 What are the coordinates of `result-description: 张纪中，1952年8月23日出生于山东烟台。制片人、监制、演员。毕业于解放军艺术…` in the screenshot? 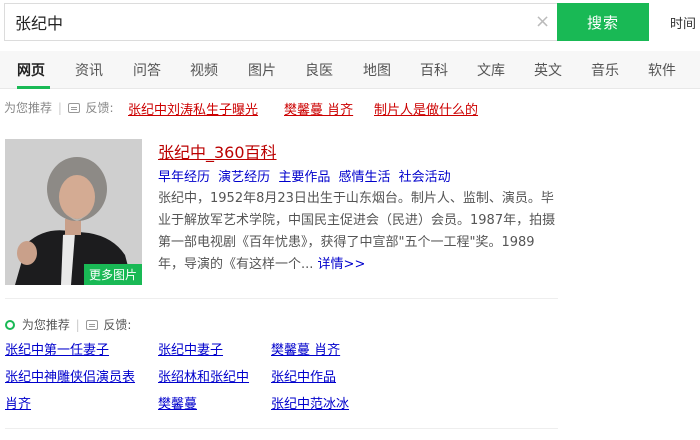 It's located at (358, 232).